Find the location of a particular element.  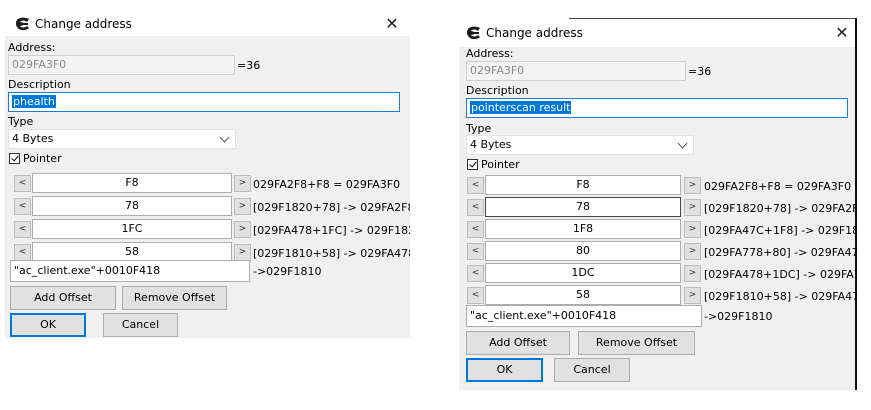

offset-input: 80 is located at coordinates (583, 251).